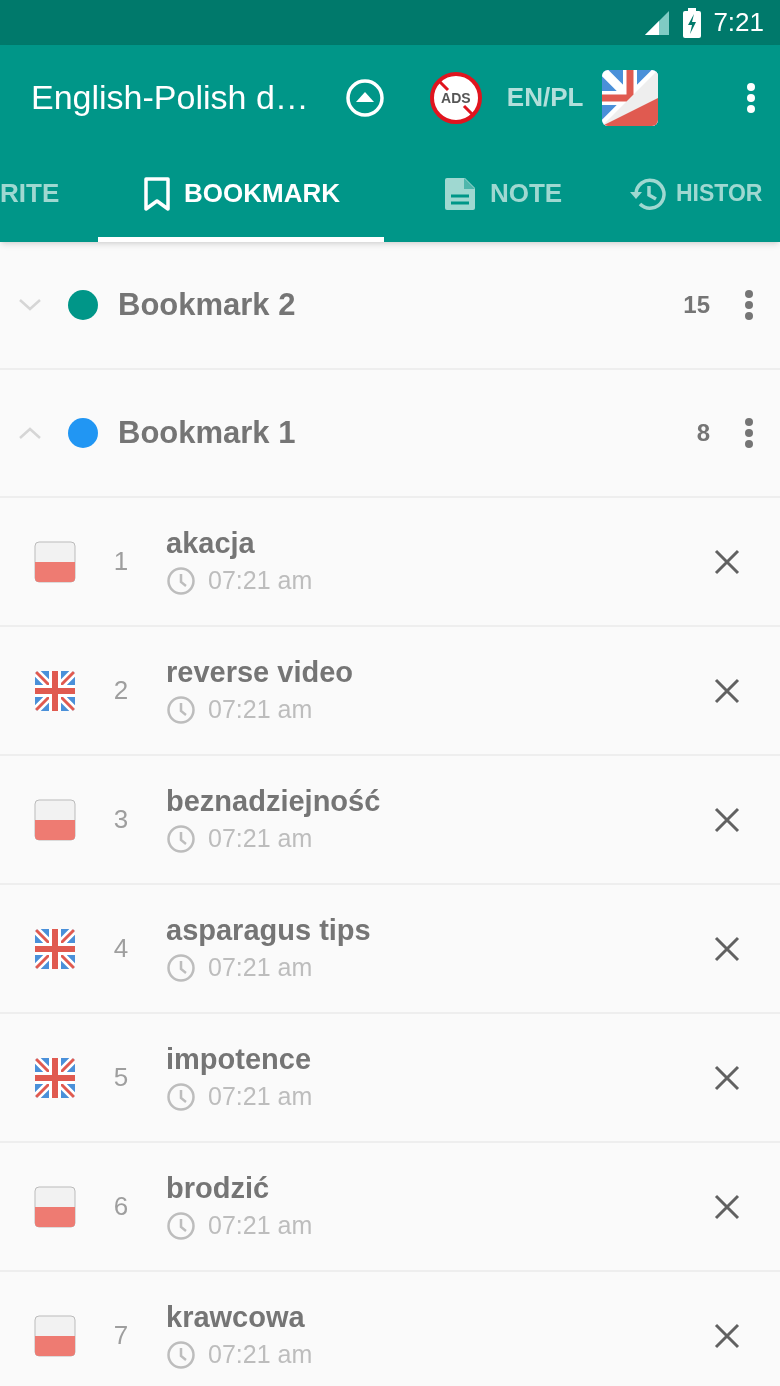  What do you see at coordinates (390, 434) in the screenshot?
I see `bookmark-group-header: Bookmark 1 8` at bounding box center [390, 434].